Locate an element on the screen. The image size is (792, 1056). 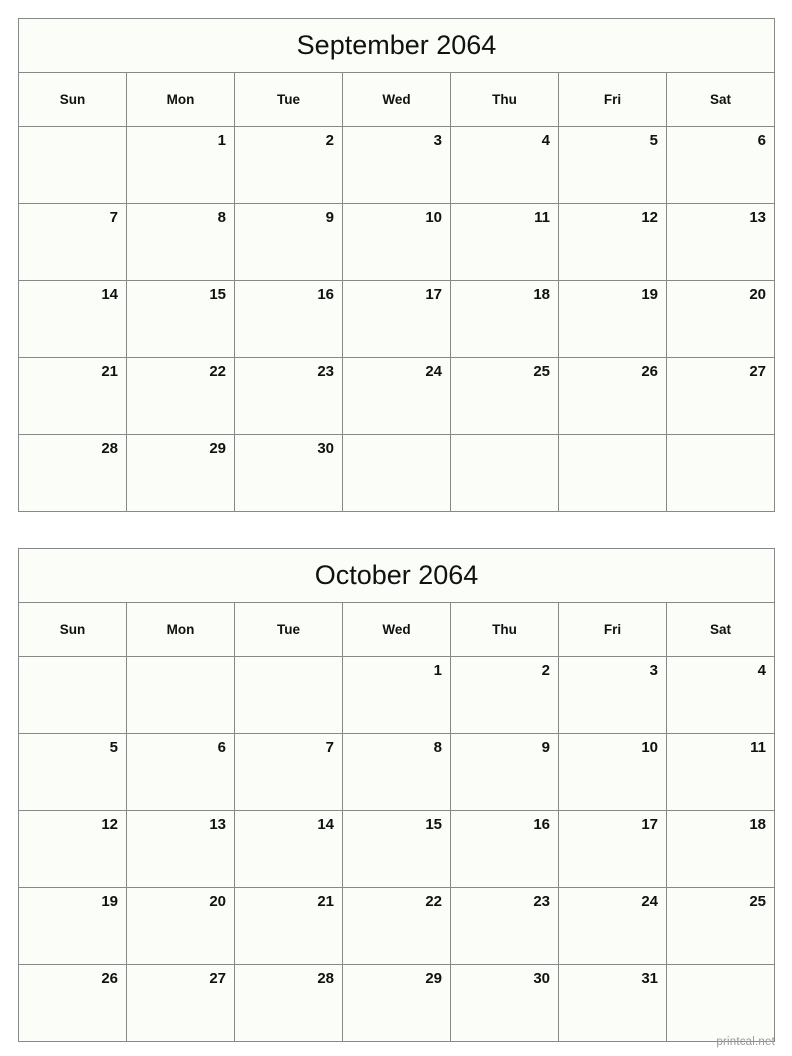
week-row: 28 29 30 is located at coordinates (396, 473).